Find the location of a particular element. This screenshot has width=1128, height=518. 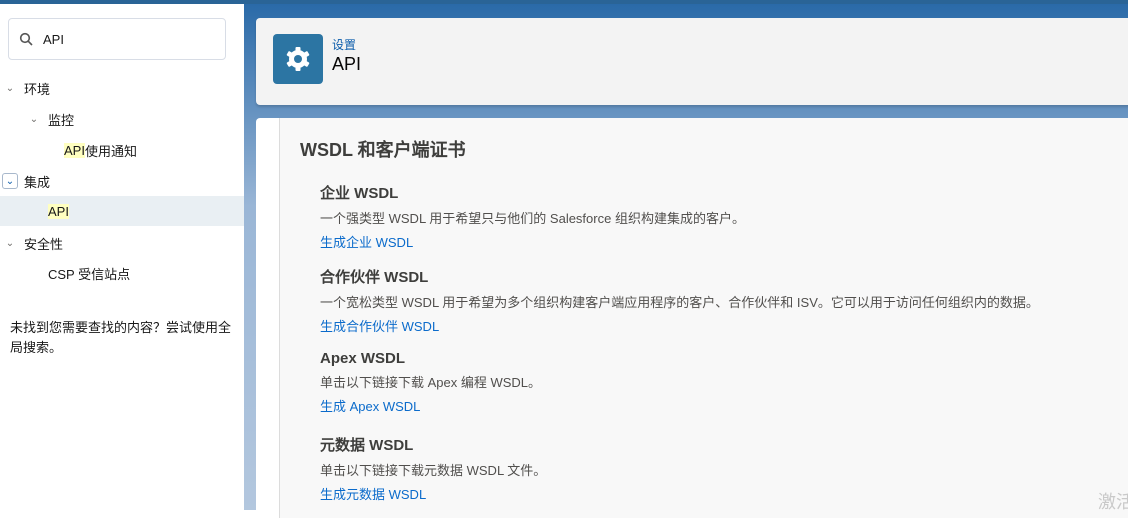

section-title: 企业 WSDL is located at coordinates (359, 193).